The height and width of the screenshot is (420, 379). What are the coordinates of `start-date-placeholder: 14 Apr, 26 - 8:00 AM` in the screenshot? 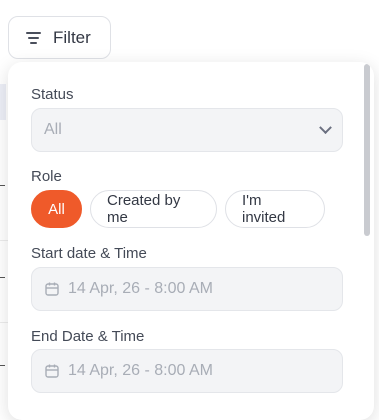 It's located at (140, 288).